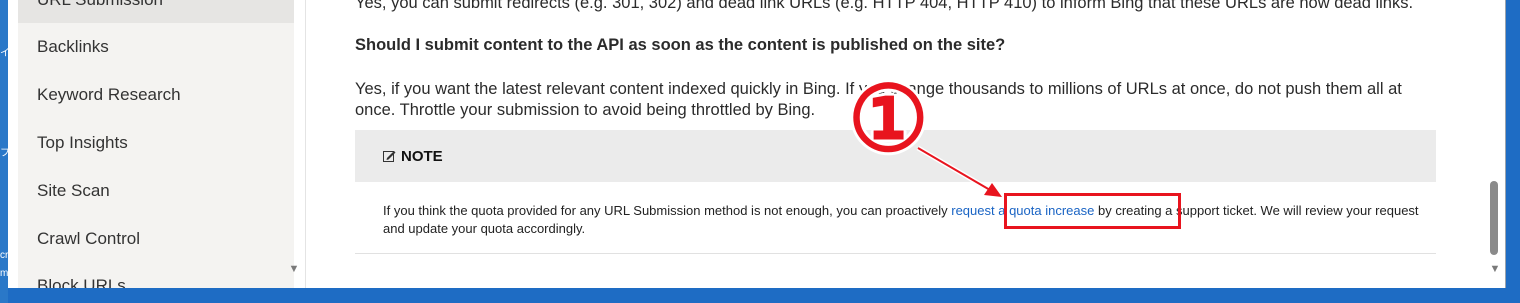  Describe the element at coordinates (156, 11) in the screenshot. I see `sidebar-item-url-submission: URL Submission` at that location.